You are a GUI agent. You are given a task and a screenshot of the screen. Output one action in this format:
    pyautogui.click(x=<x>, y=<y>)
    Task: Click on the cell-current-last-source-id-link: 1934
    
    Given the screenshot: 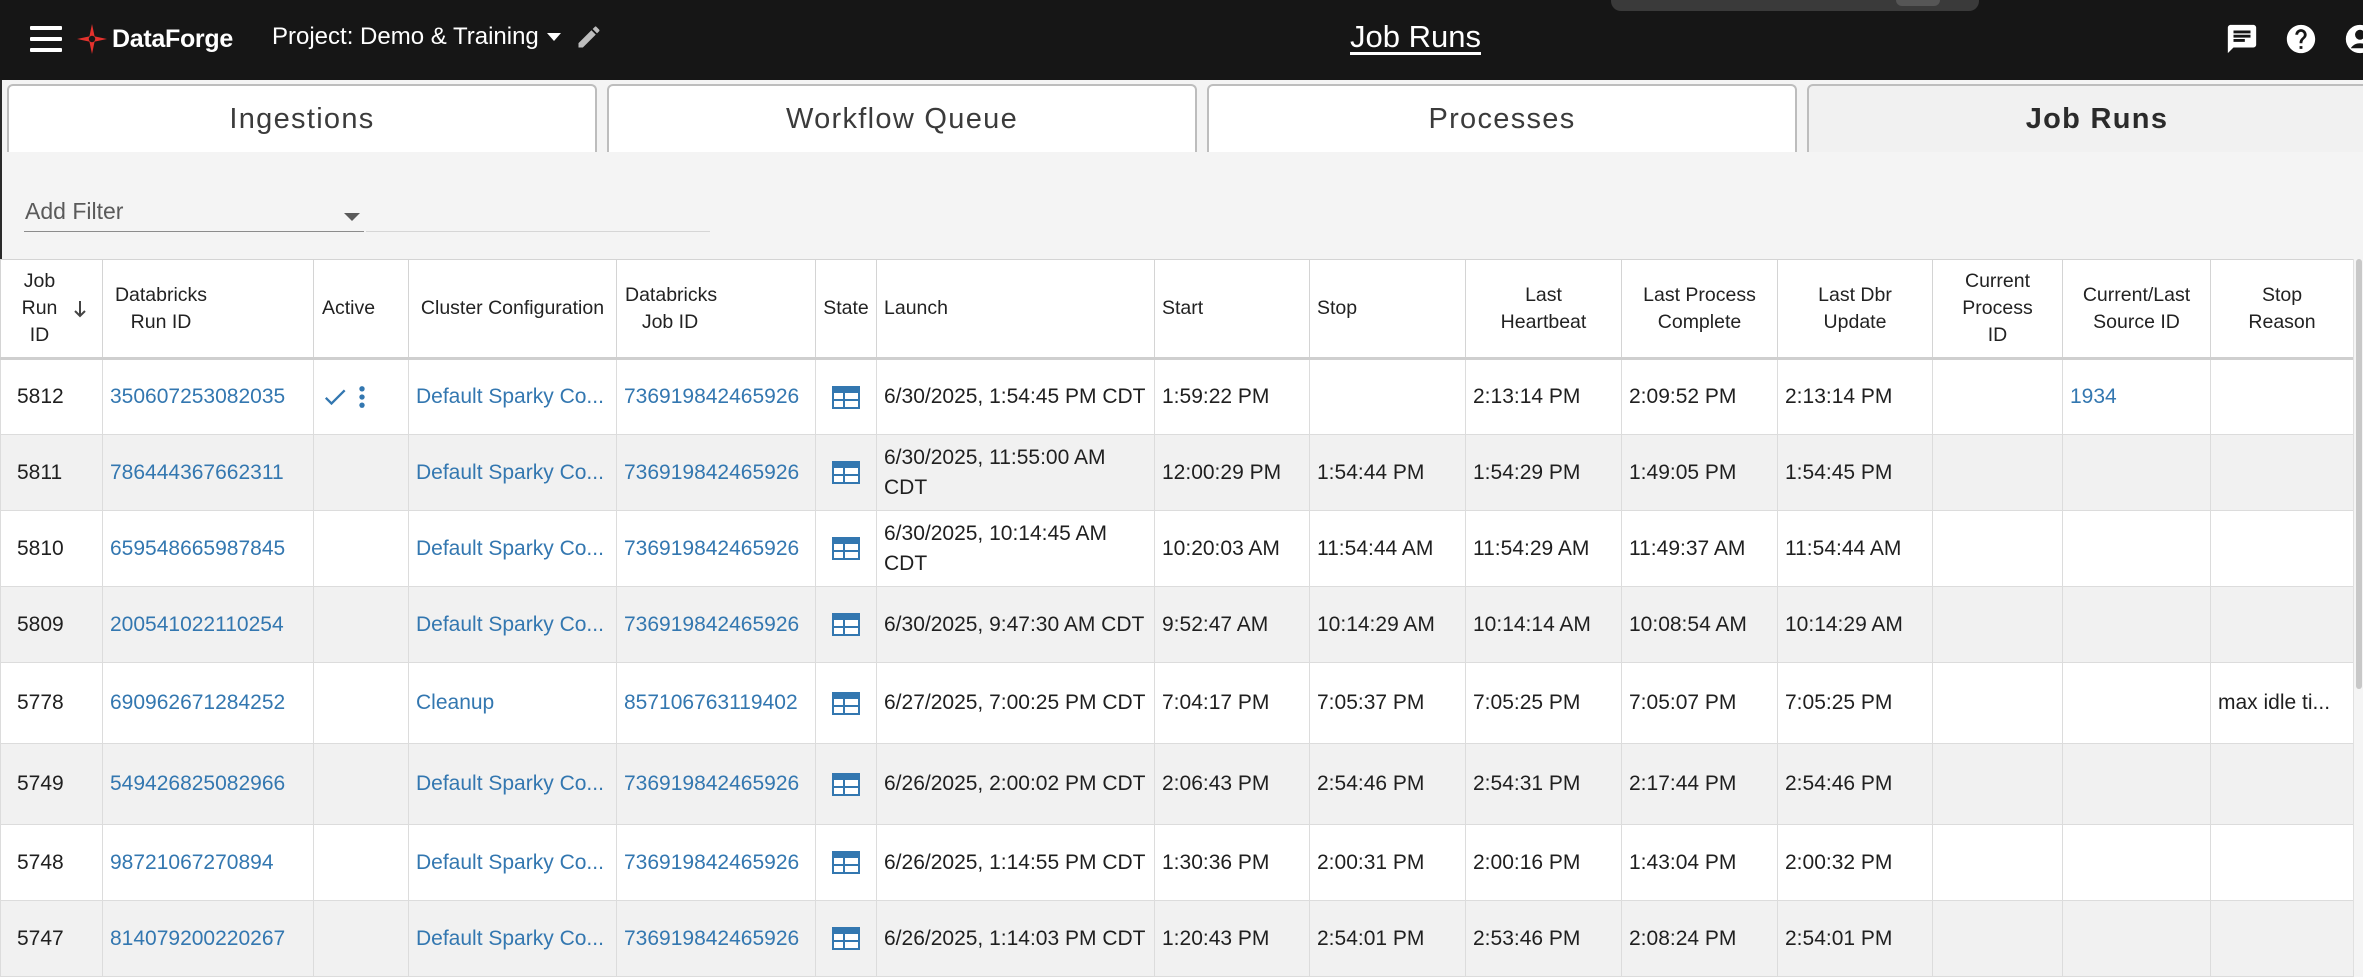 What is the action you would take?
    pyautogui.click(x=2093, y=396)
    